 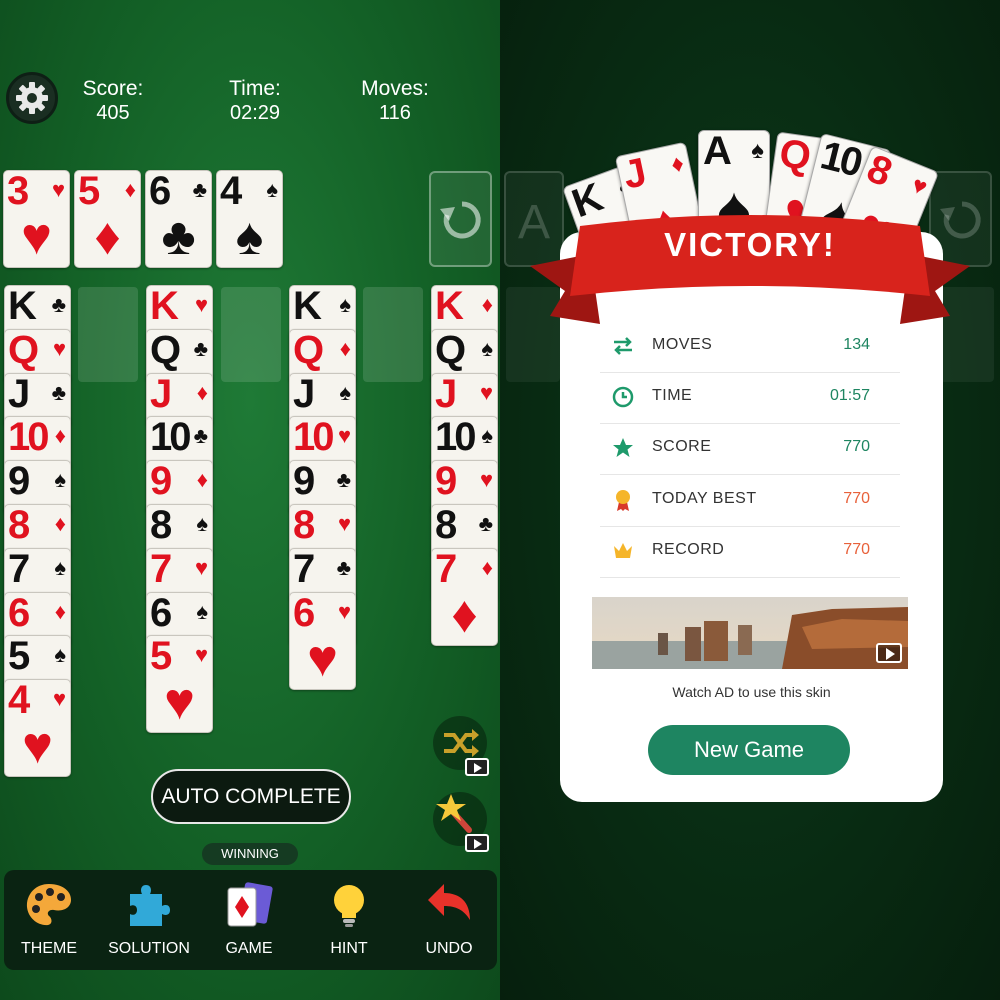 I want to click on tableau-card: 5 ♥ ♥, so click(x=179, y=684).